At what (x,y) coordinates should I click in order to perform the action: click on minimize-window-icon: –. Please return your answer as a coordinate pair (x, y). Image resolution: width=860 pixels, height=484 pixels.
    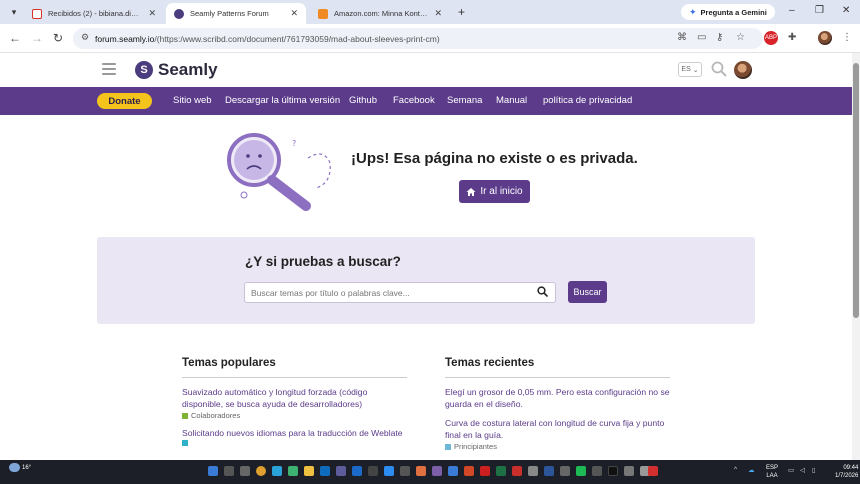
    Looking at the image, I should click on (792, 10).